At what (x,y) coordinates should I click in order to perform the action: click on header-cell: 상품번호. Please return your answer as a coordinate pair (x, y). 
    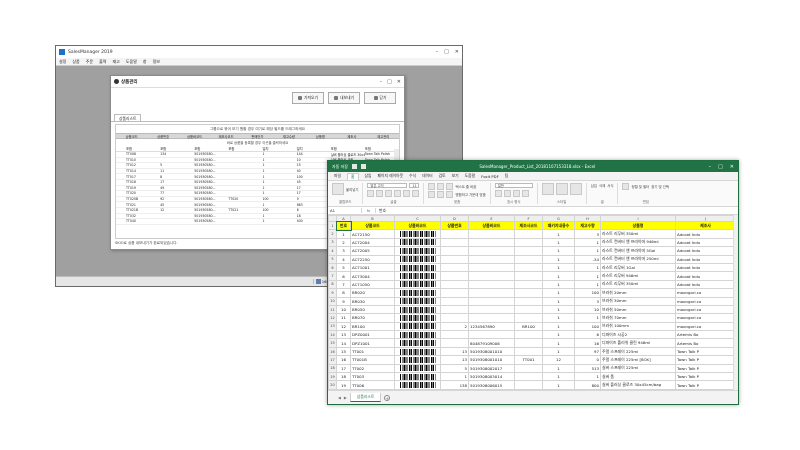
    Looking at the image, I should click on (454, 225).